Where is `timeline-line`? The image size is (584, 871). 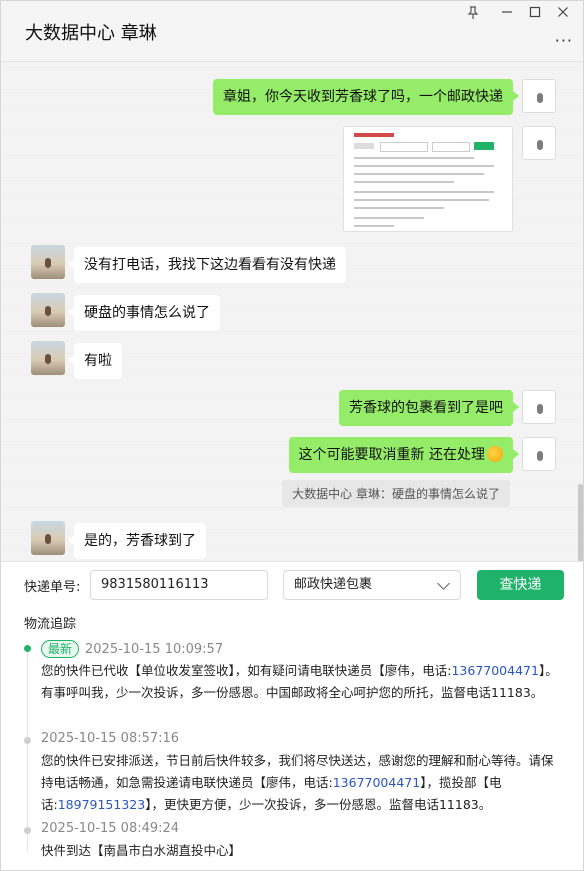
timeline-line is located at coordinates (27, 752).